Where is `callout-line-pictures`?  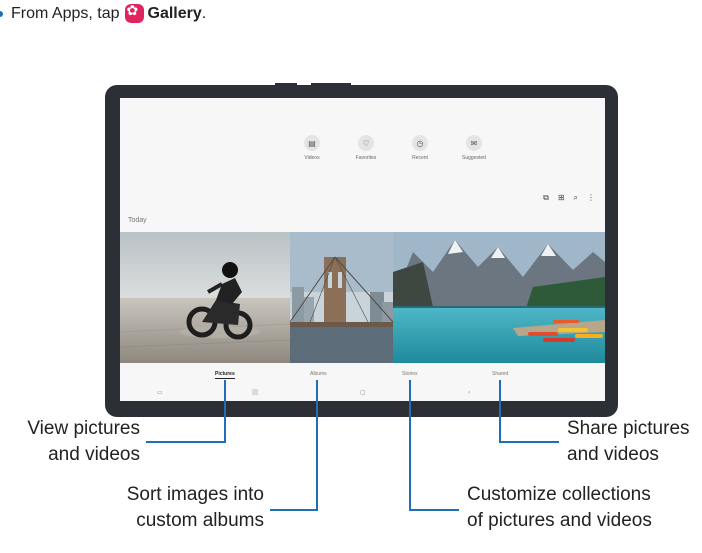
callout-line-pictures is located at coordinates (225, 411).